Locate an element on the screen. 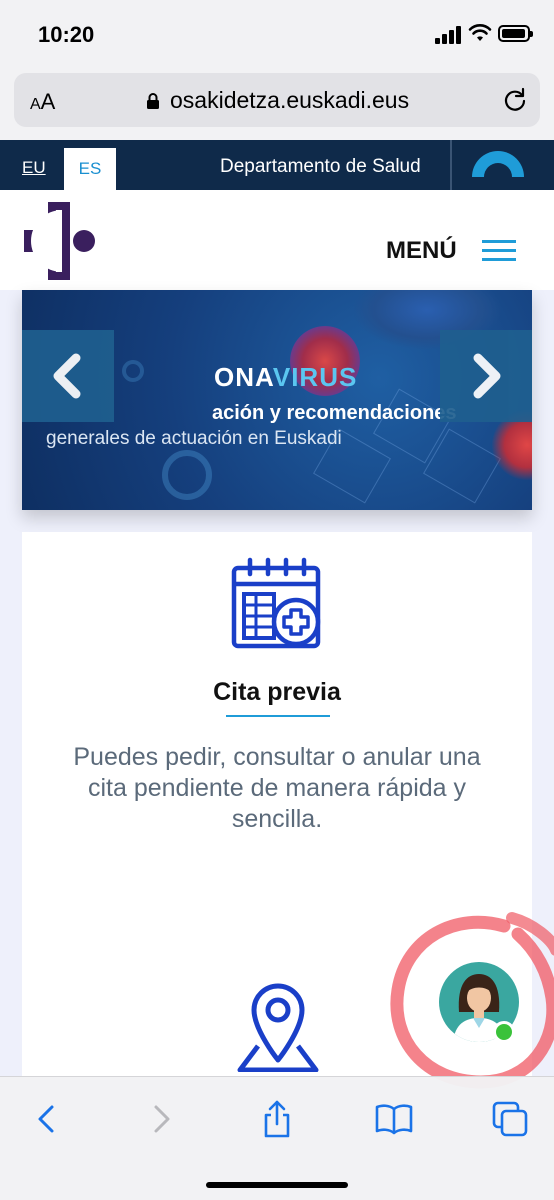 The height and width of the screenshot is (1200, 554). site-header: MENÚ is located at coordinates (277, 240).